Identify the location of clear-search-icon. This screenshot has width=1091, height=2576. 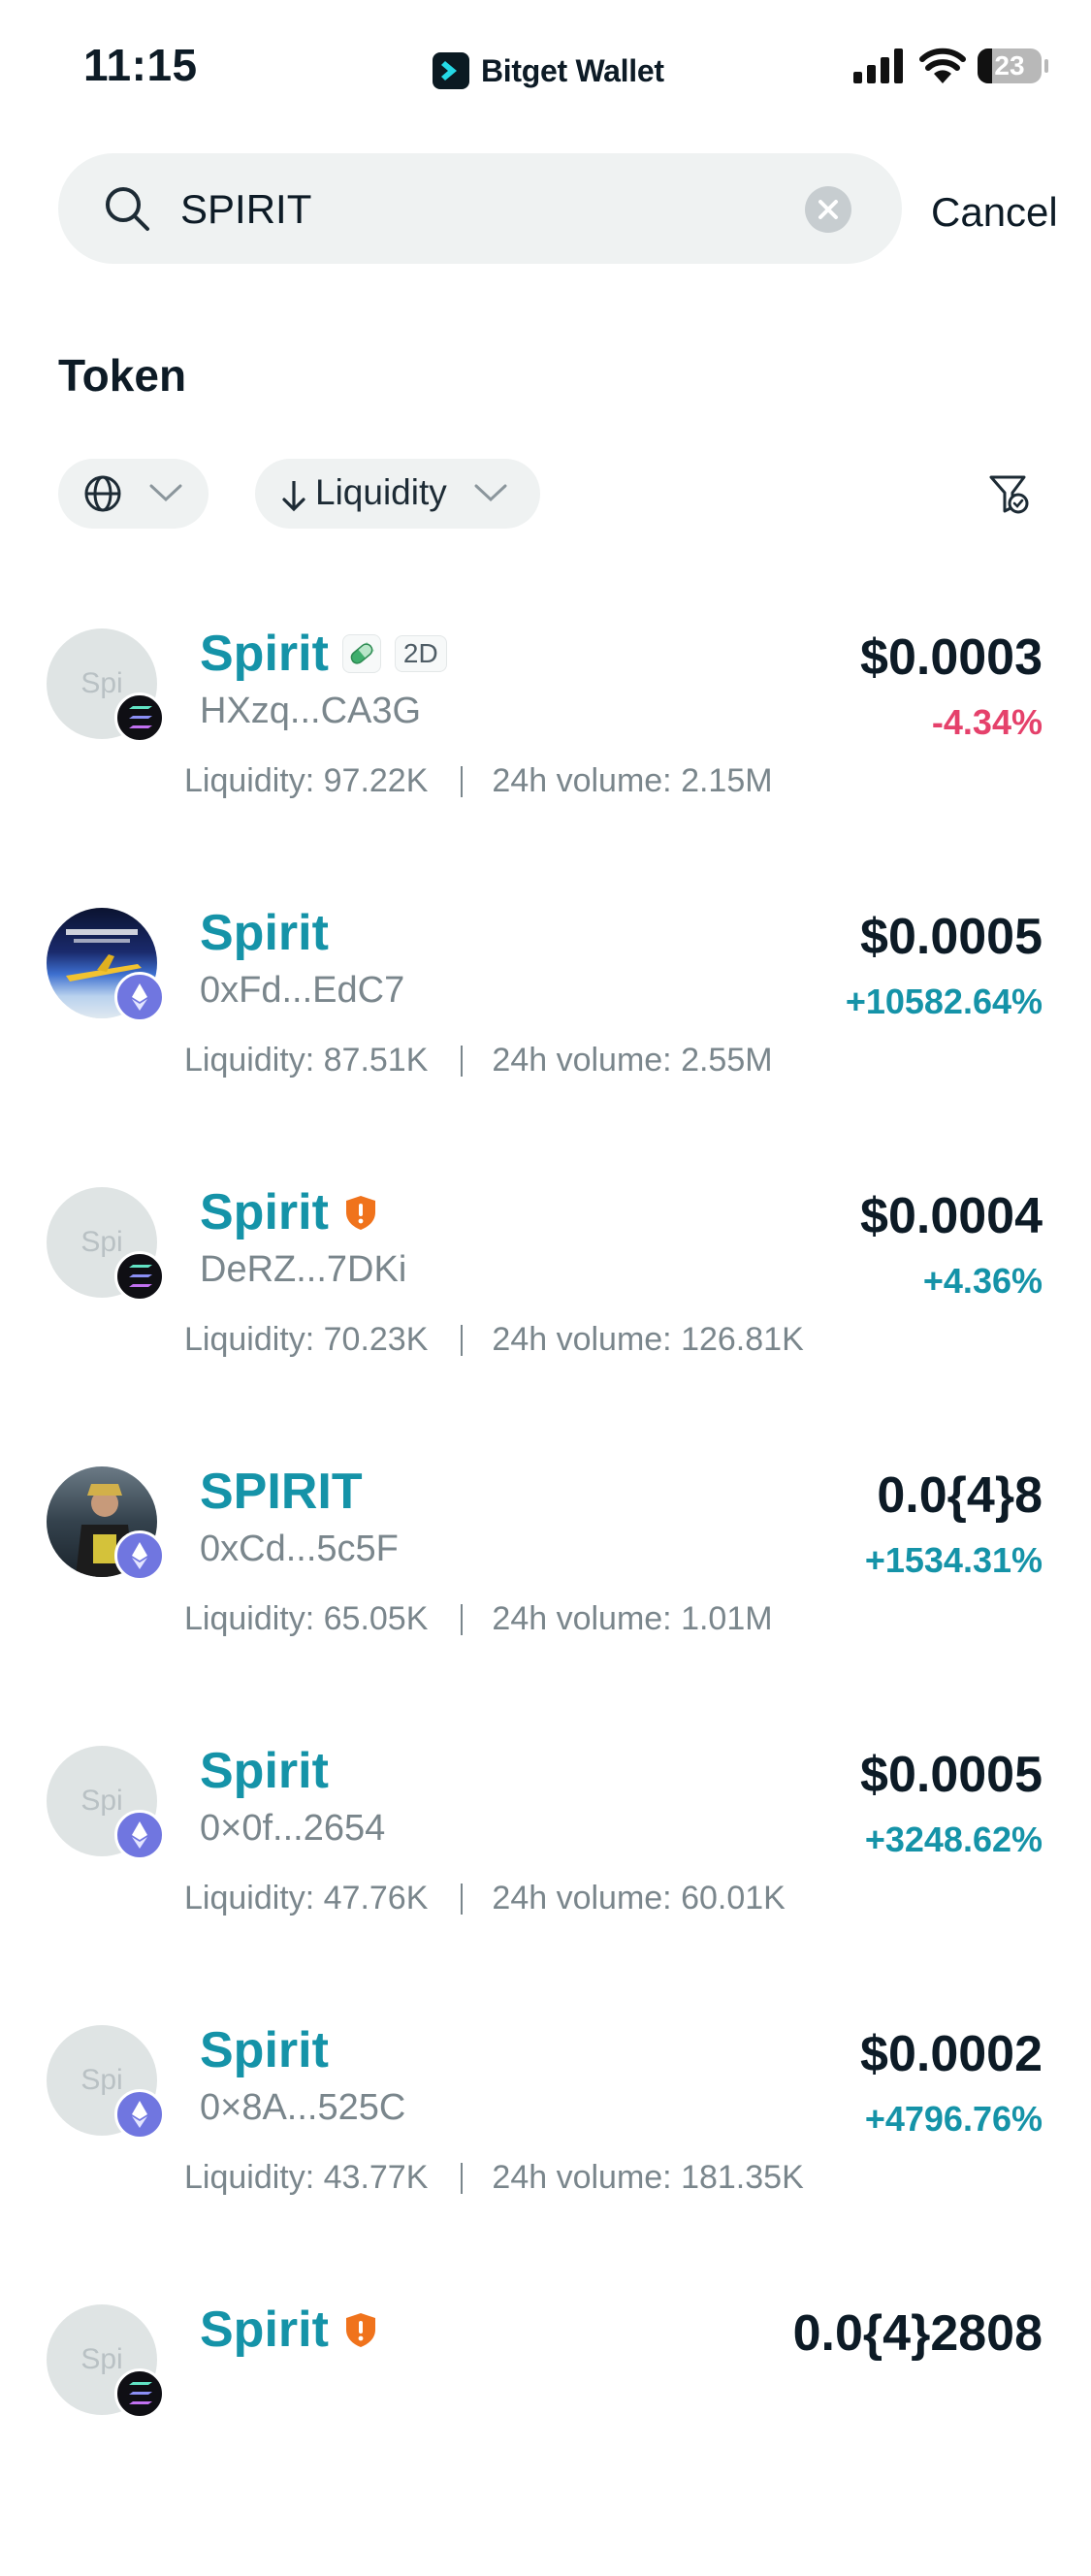
(828, 209).